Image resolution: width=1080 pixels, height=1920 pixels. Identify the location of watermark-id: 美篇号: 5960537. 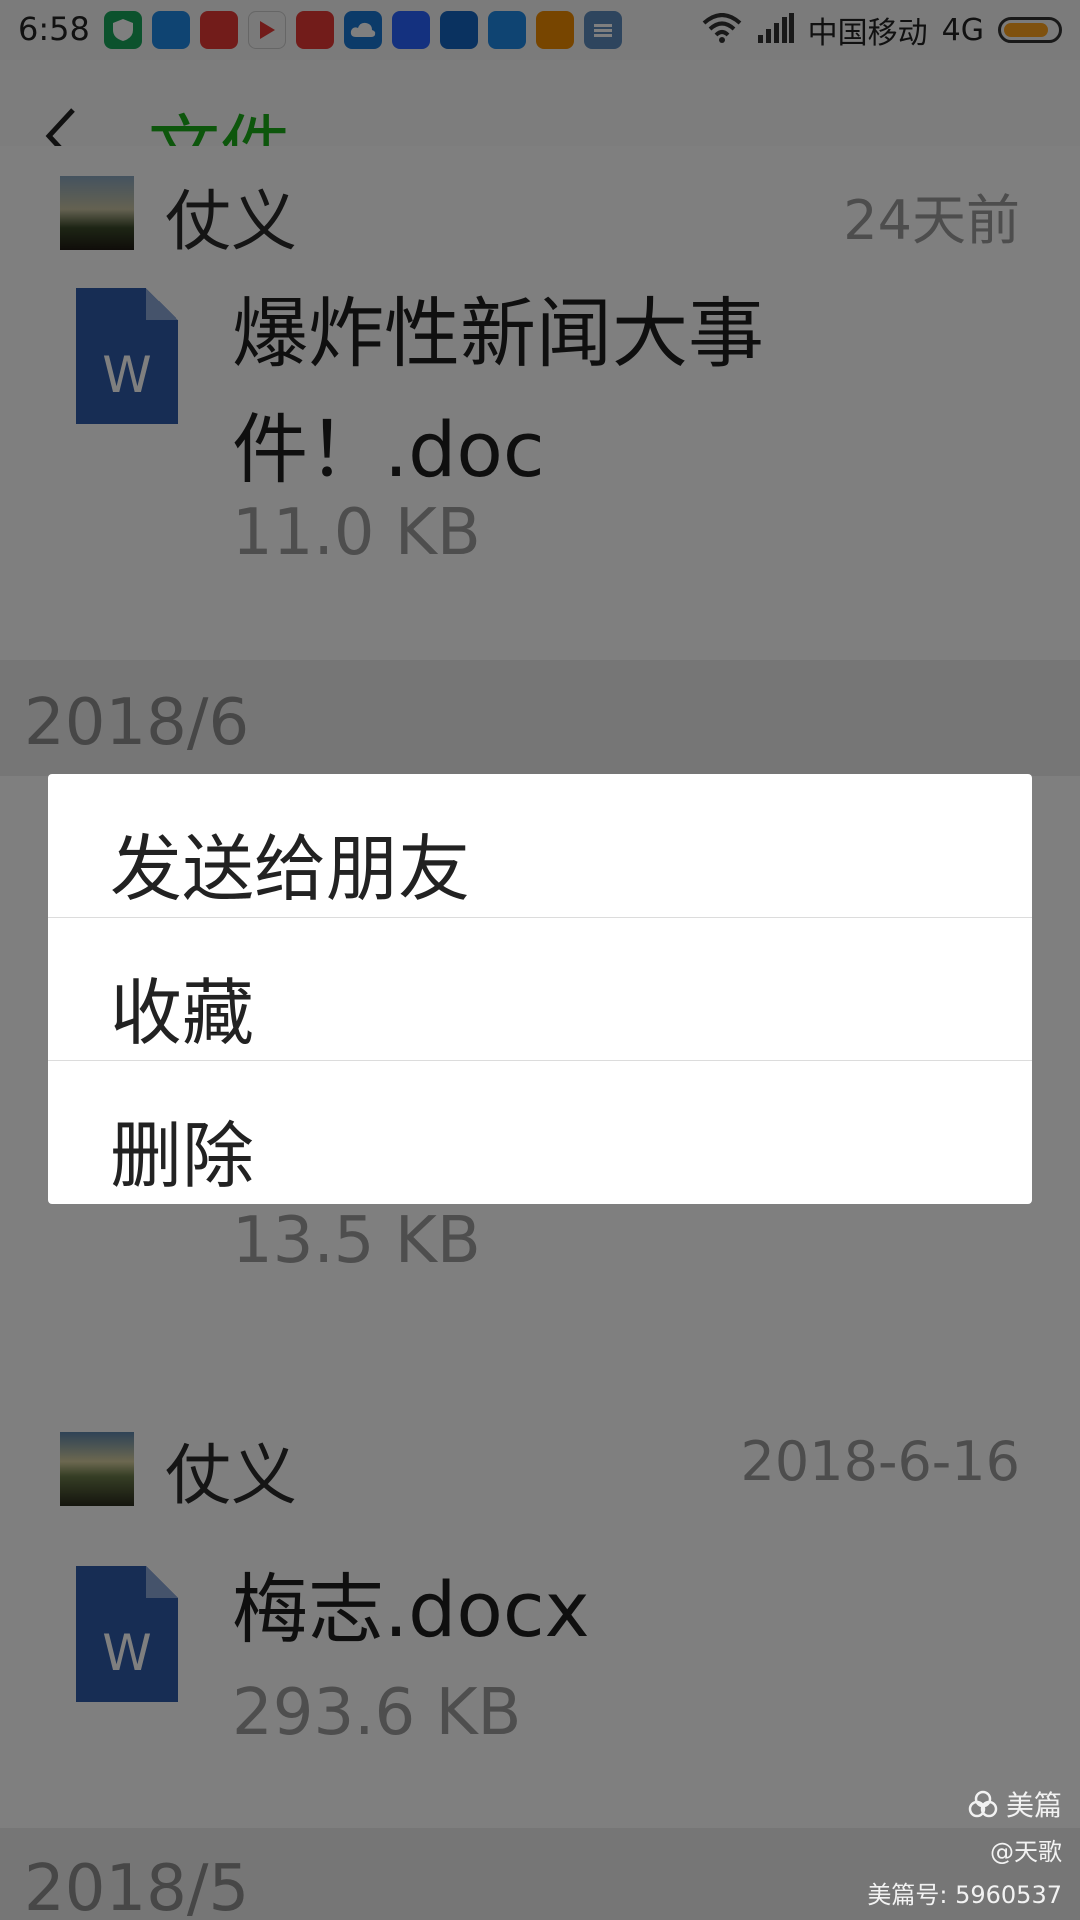
(964, 1895).